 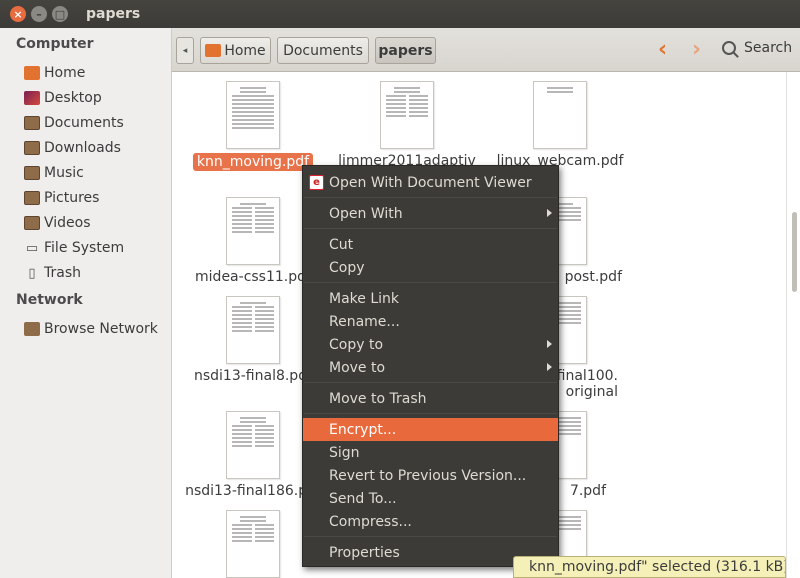 I want to click on menu-item-cut: Cut, so click(x=430, y=244).